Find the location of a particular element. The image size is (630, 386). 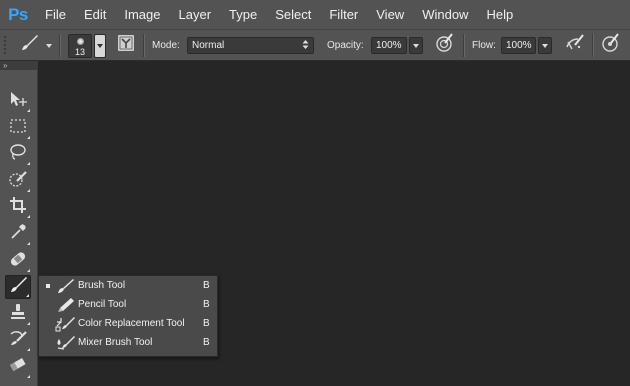

mode-label: Mode: is located at coordinates (166, 45).